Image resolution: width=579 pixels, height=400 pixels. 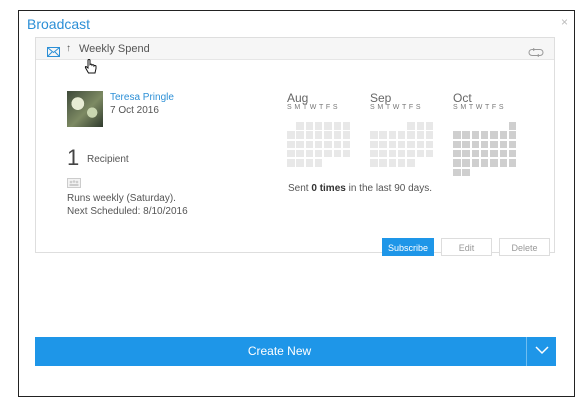 What do you see at coordinates (524, 247) in the screenshot?
I see `delete-button: Delete` at bounding box center [524, 247].